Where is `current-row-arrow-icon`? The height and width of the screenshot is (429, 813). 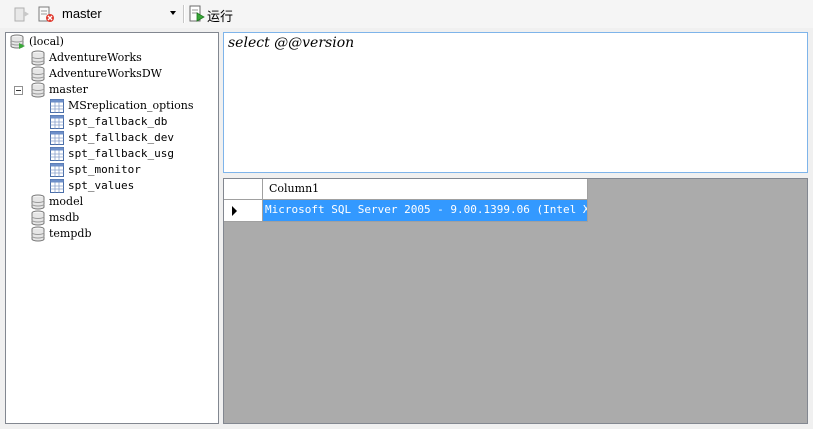
current-row-arrow-icon is located at coordinates (234, 211).